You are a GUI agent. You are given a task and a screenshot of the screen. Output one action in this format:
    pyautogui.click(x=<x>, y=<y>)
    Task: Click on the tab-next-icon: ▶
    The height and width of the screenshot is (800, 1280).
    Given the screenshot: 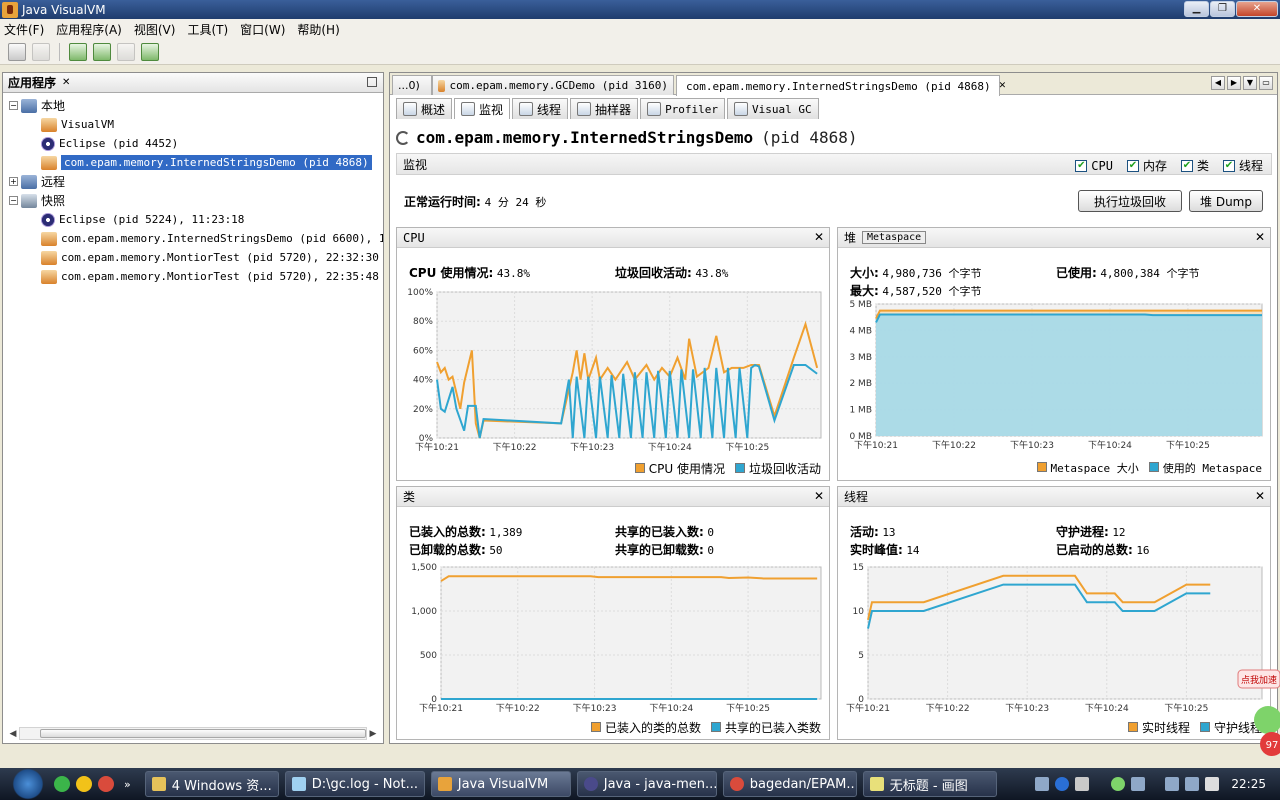 What is the action you would take?
    pyautogui.click(x=1234, y=83)
    